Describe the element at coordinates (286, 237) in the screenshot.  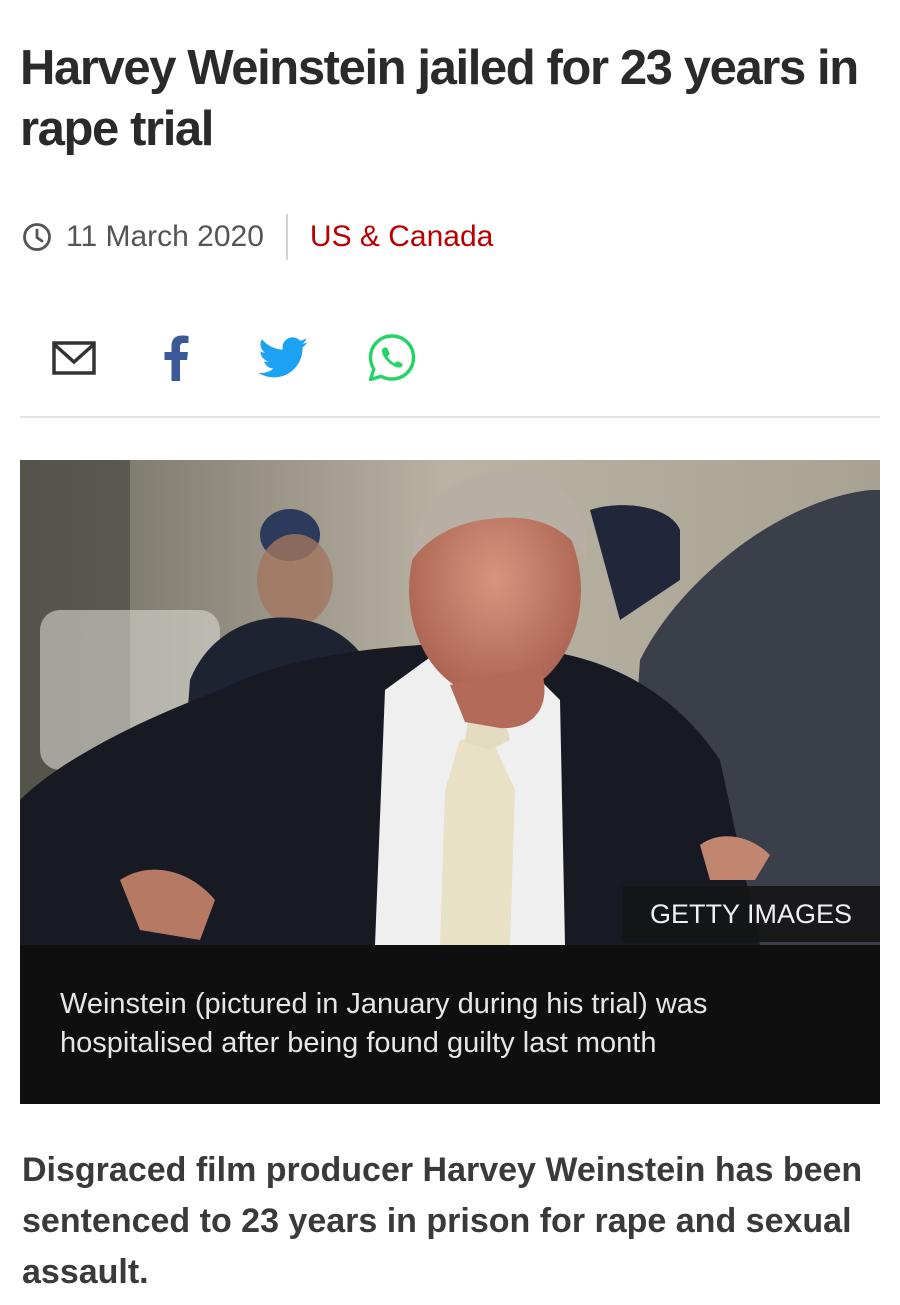
I see `meta-divider` at that location.